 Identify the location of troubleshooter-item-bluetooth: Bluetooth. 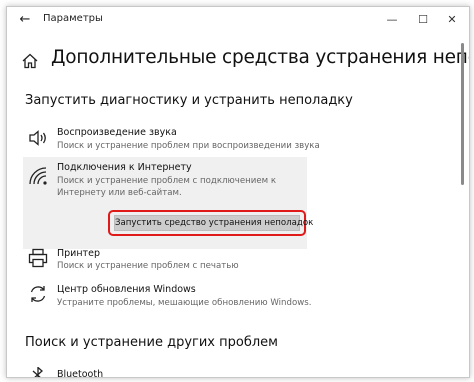
(237, 370).